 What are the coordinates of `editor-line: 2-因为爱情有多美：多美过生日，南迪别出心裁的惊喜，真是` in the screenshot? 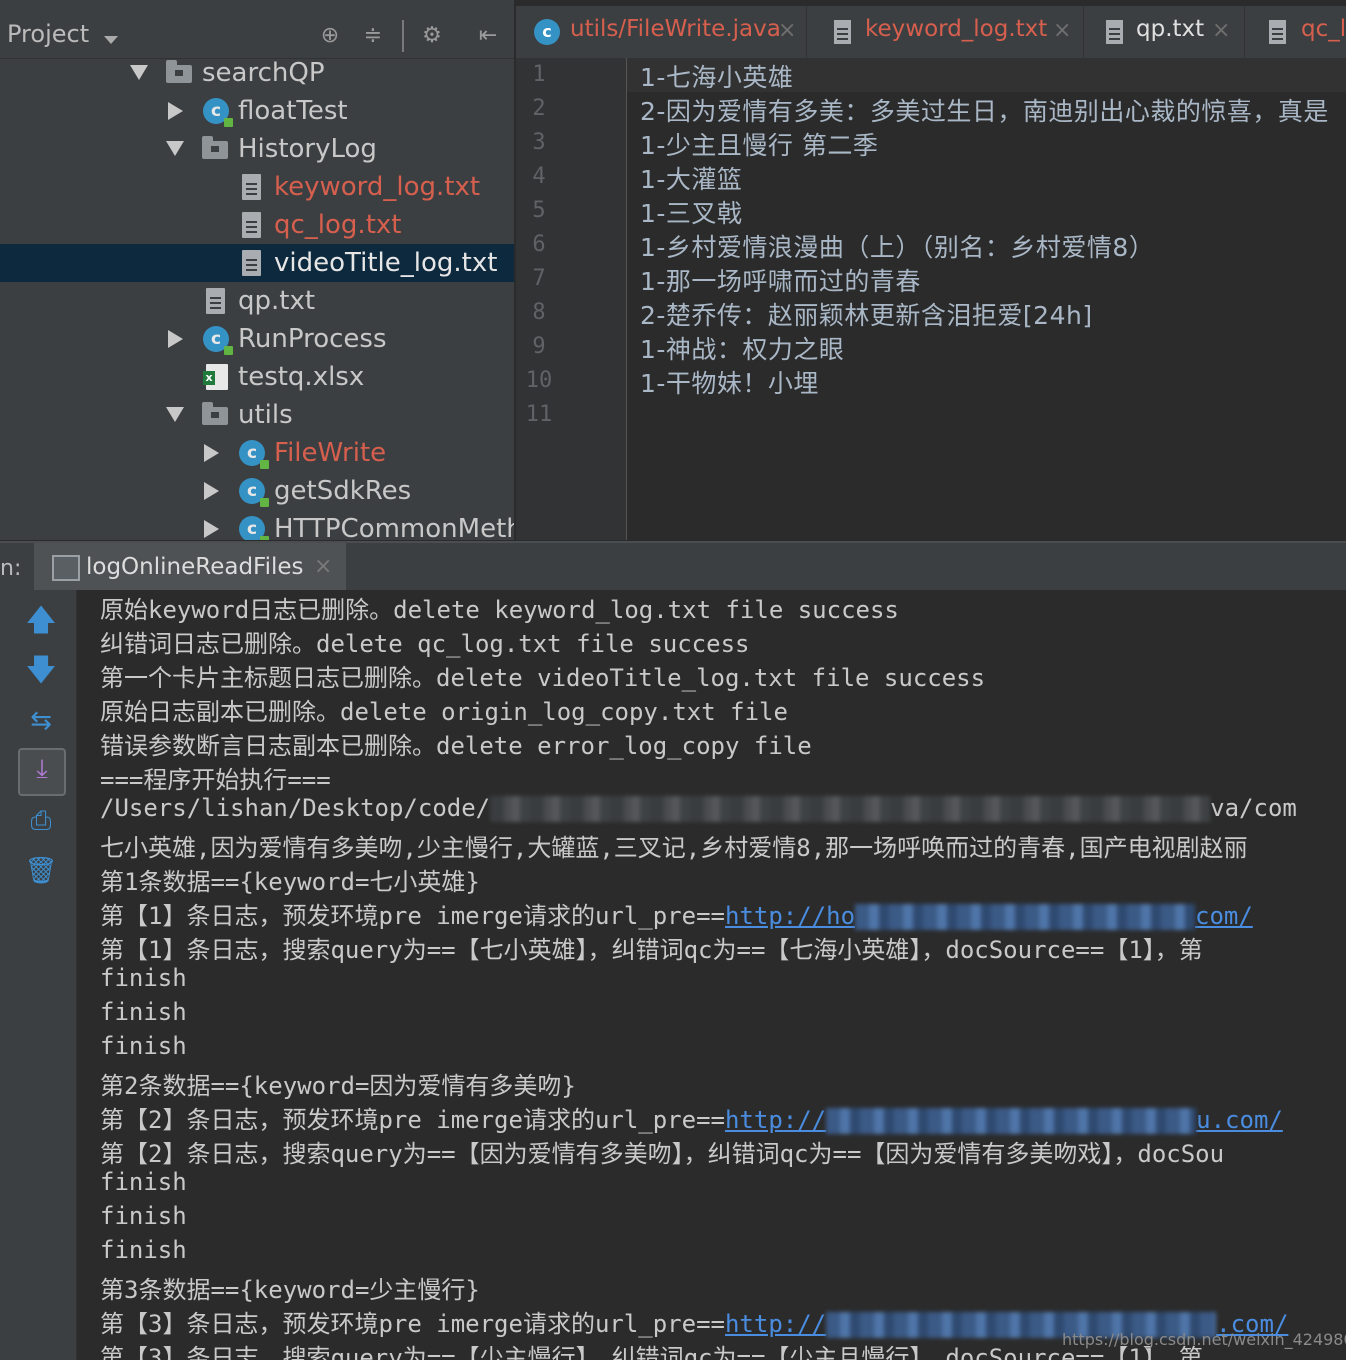 It's located at (984, 110).